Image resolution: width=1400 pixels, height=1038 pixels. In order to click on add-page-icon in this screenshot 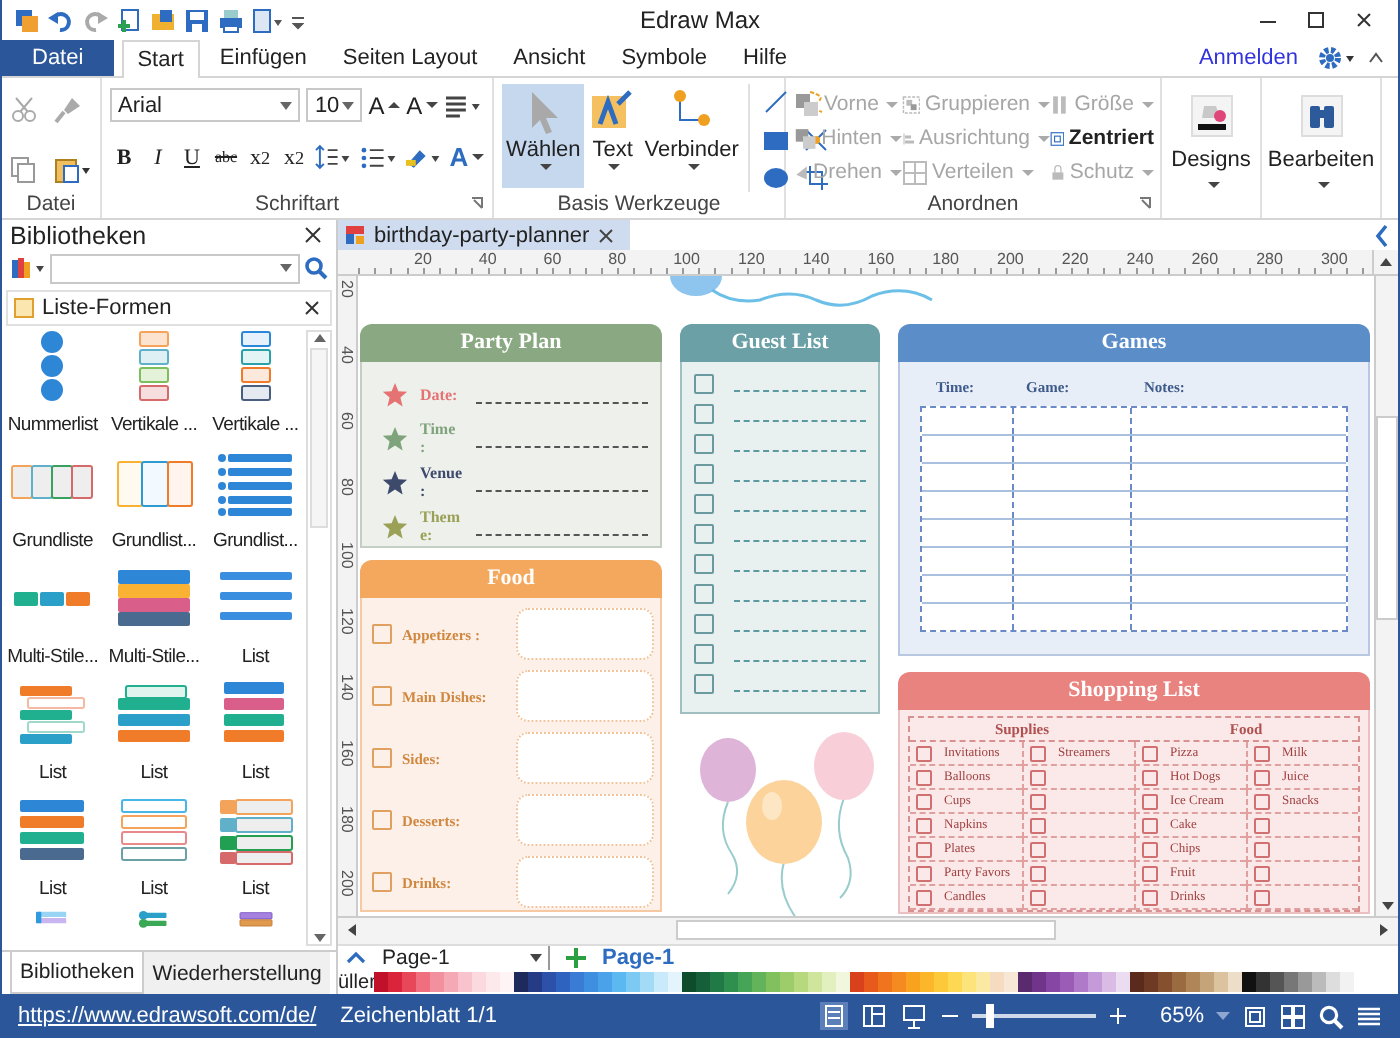, I will do `click(576, 958)`.